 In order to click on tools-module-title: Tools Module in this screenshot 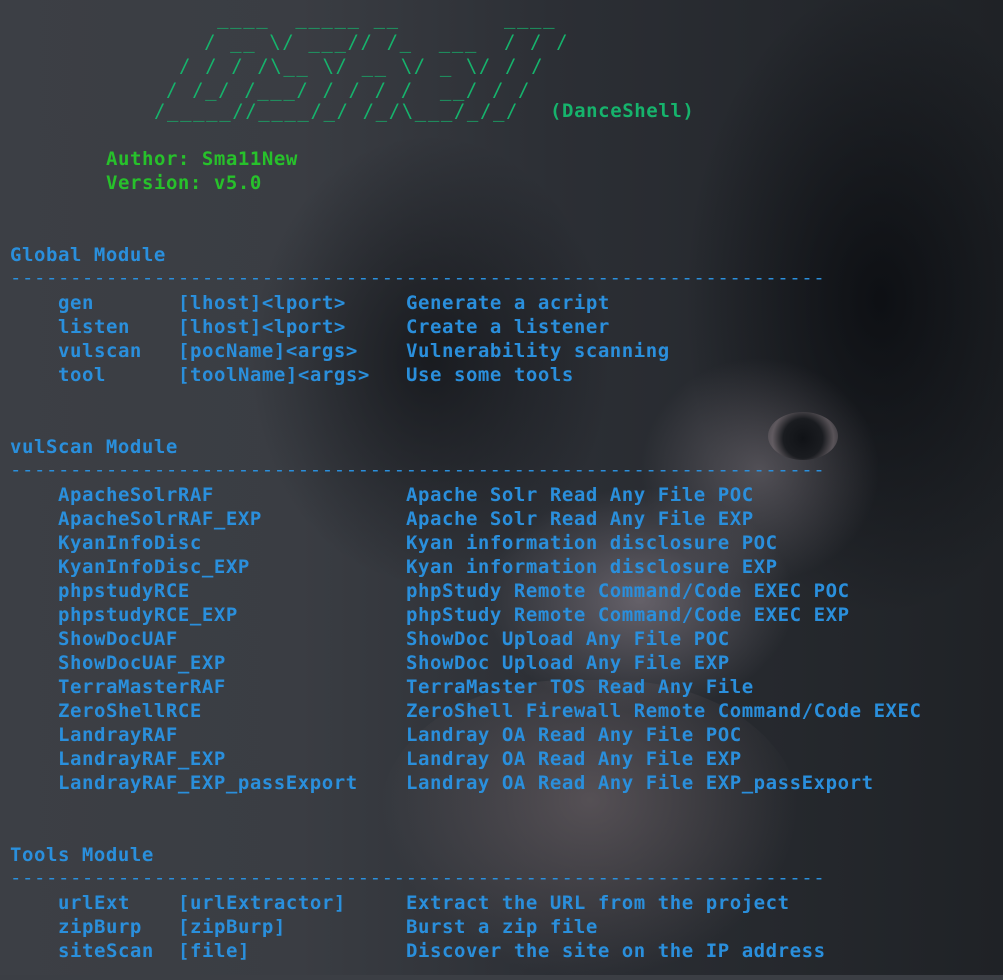, I will do `click(82, 855)`.